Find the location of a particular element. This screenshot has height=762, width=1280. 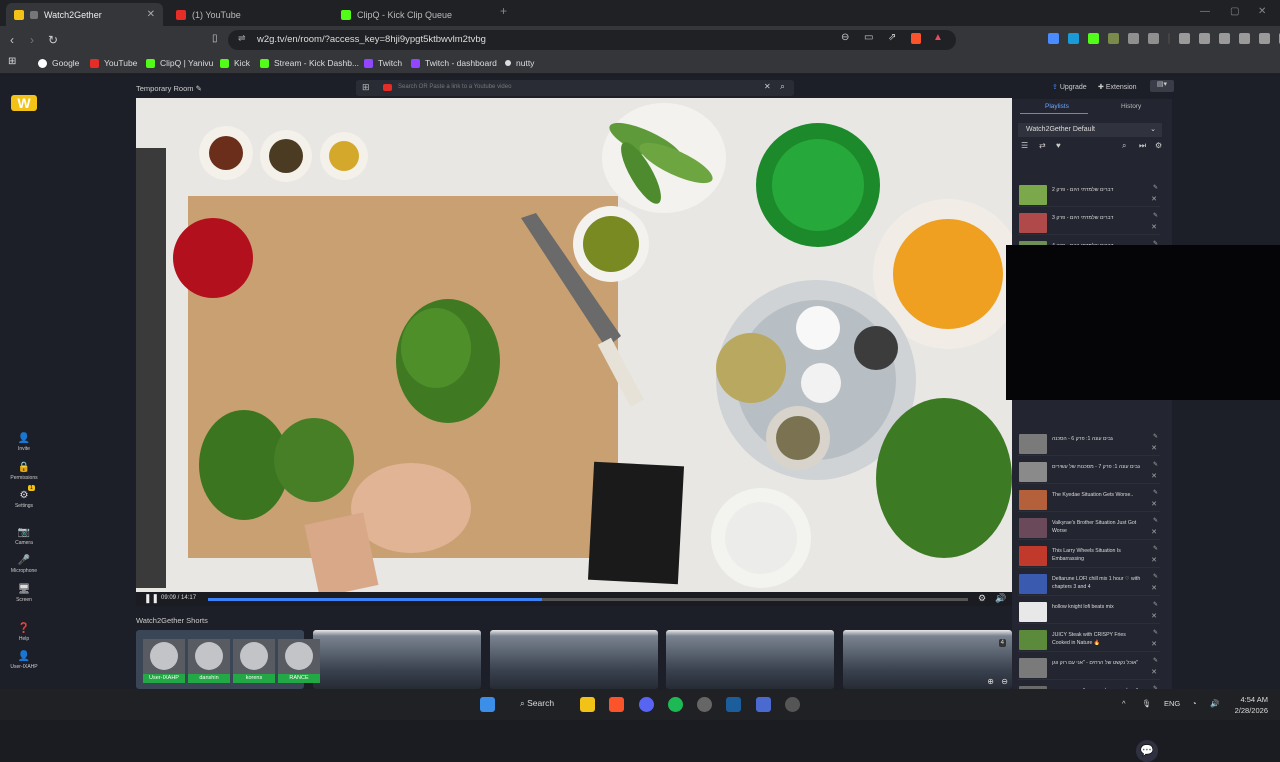

playlist-item: hollow knight lofi beats mix ✎ ✕ is located at coordinates (1089, 612).